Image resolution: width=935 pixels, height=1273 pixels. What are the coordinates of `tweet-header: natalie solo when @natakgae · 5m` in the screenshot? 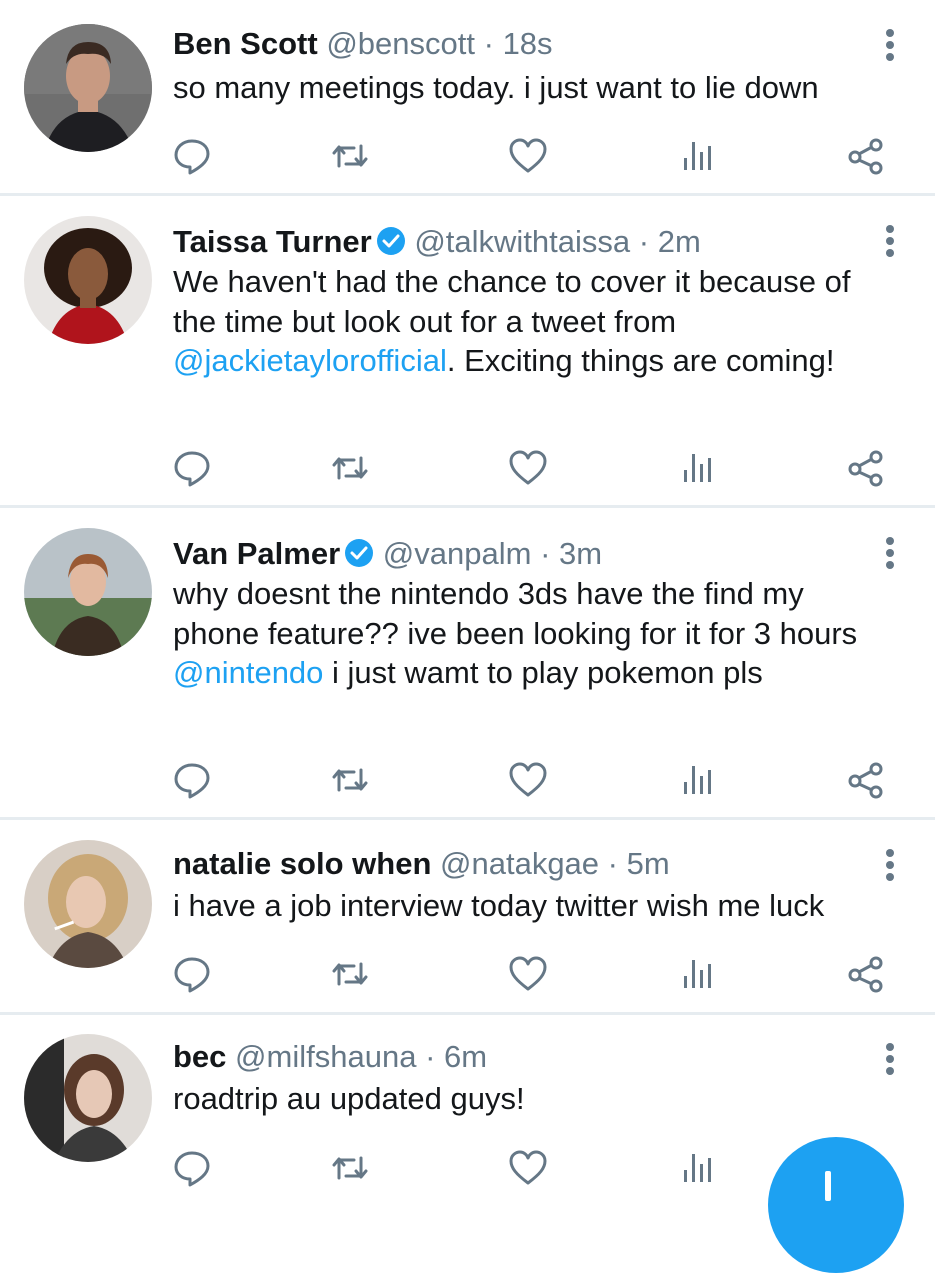 It's located at (524, 864).